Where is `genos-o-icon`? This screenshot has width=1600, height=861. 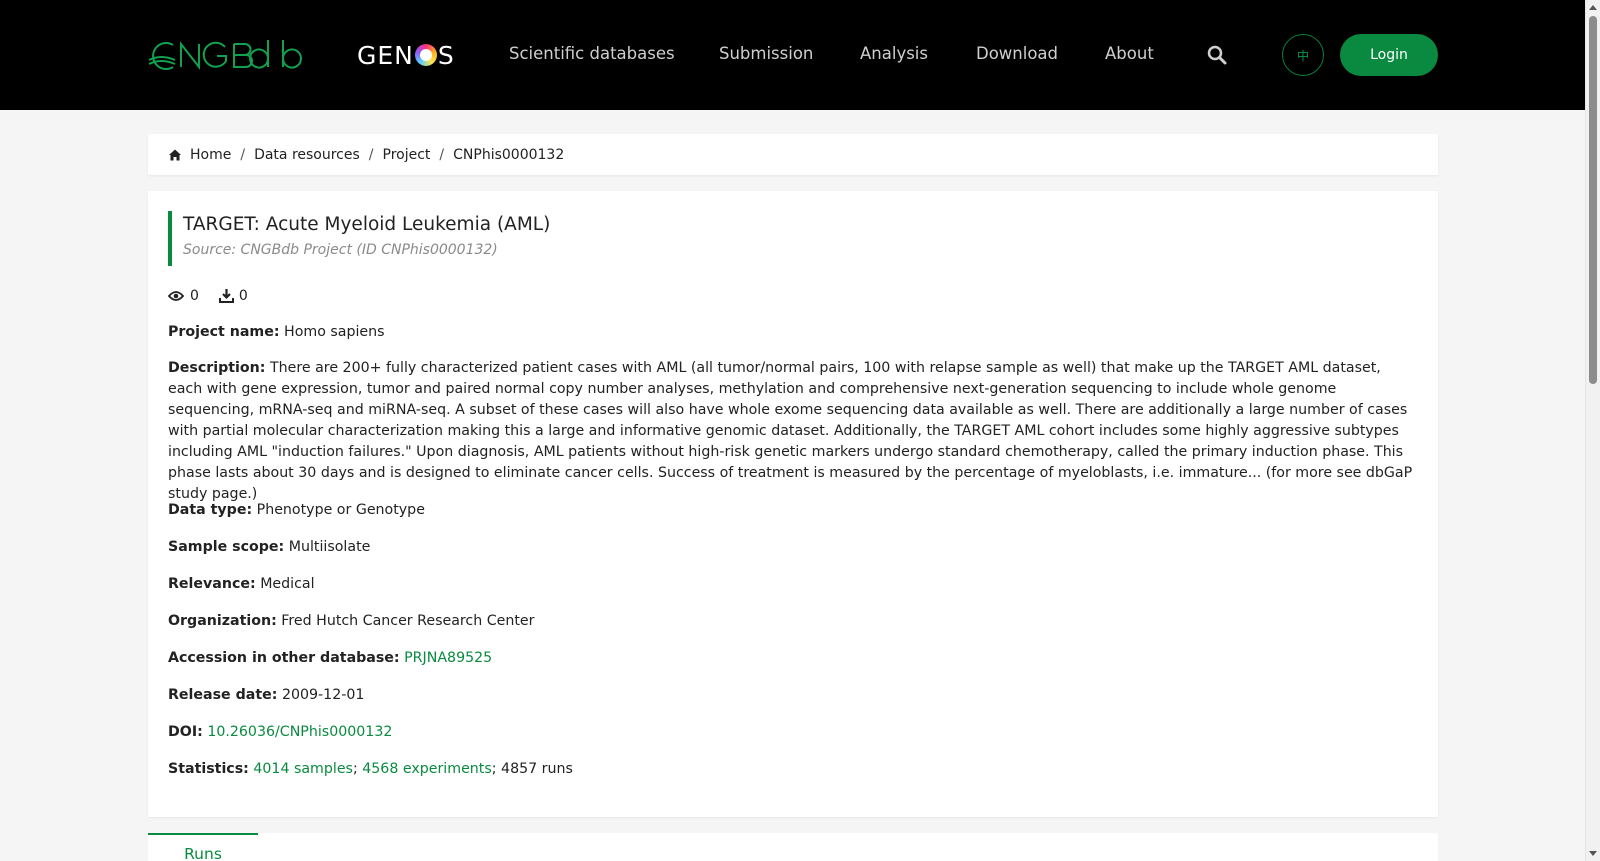 genos-o-icon is located at coordinates (425, 55).